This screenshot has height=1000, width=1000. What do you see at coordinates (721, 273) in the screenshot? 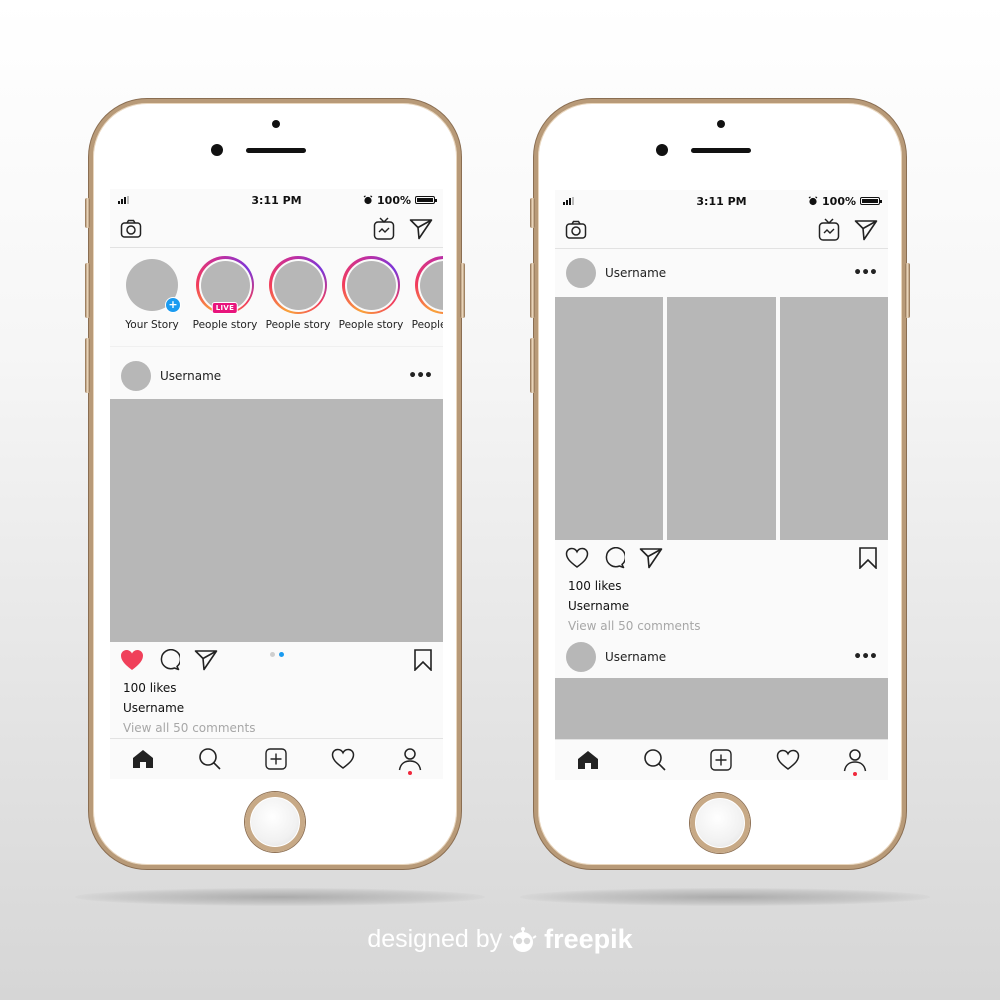
I see `post-header: Username •••` at bounding box center [721, 273].